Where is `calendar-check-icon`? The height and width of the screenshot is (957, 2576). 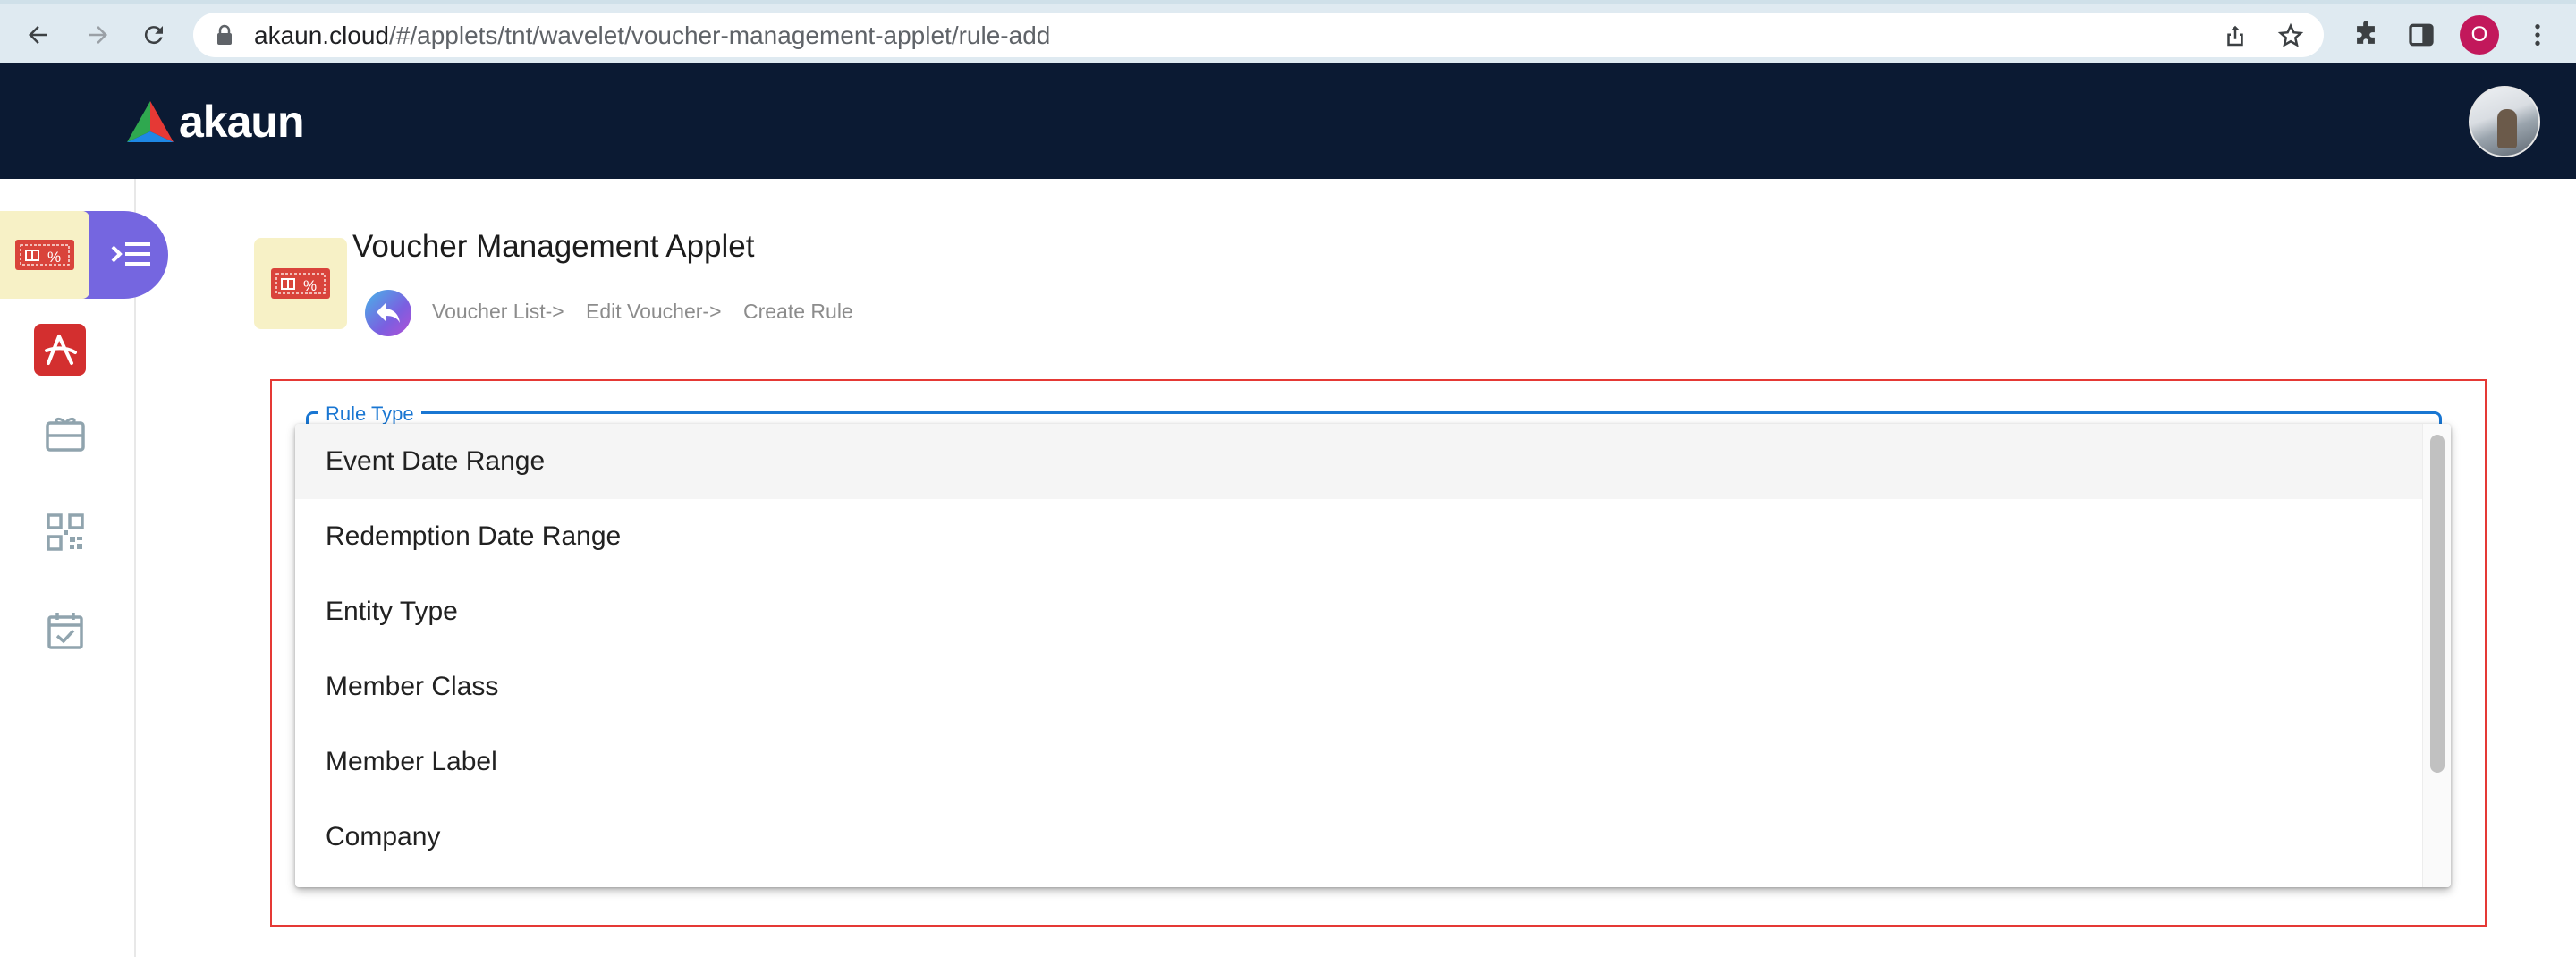
calendar-check-icon is located at coordinates (65, 631).